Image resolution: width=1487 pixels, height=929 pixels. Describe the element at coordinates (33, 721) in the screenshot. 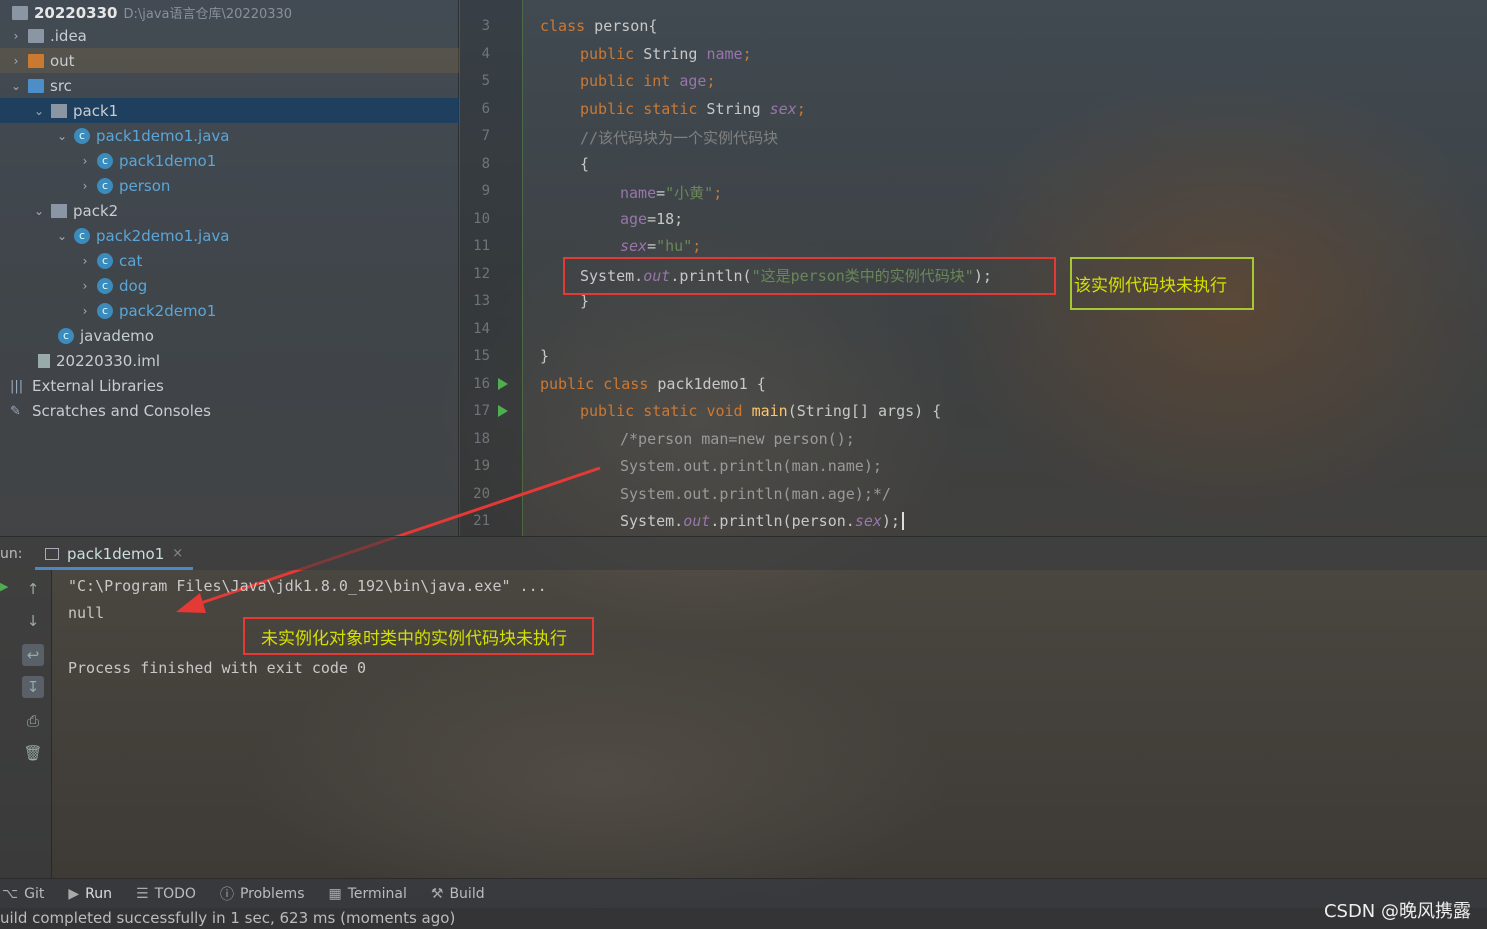

I see `print-icon: ⎙` at that location.